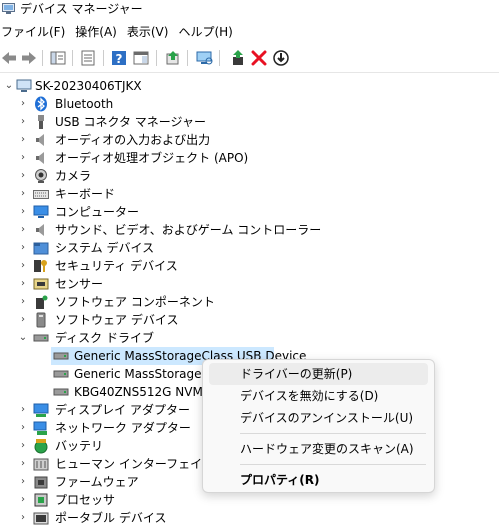  Describe the element at coordinates (249, 104) in the screenshot. I see `tree-item-bluetooth: › Bluetooth` at that location.